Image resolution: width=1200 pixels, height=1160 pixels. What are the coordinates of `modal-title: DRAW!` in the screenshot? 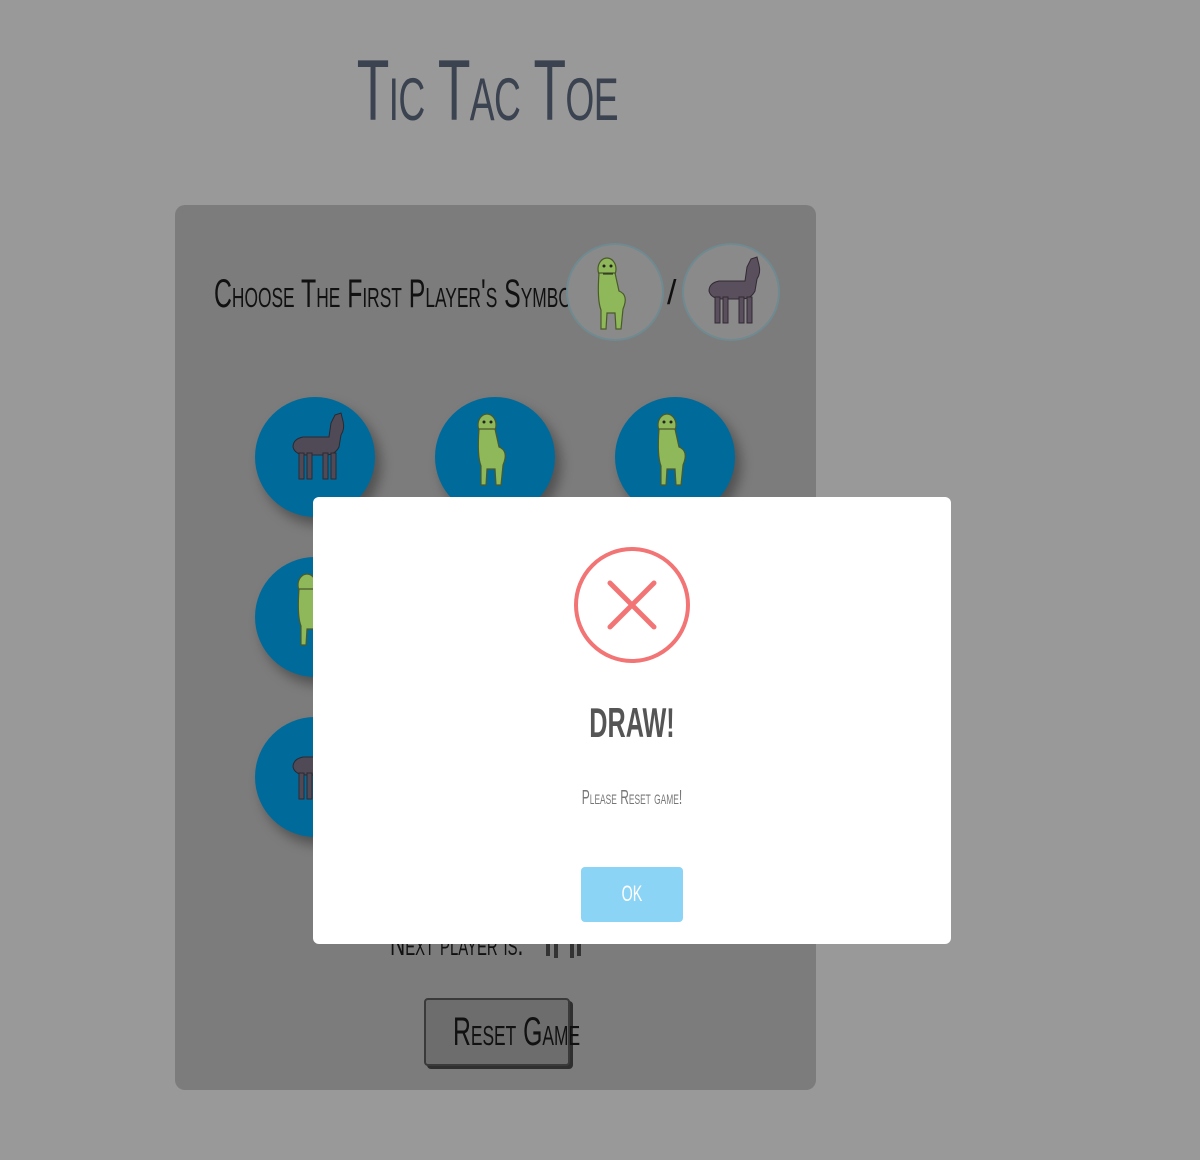 It's located at (632, 722).